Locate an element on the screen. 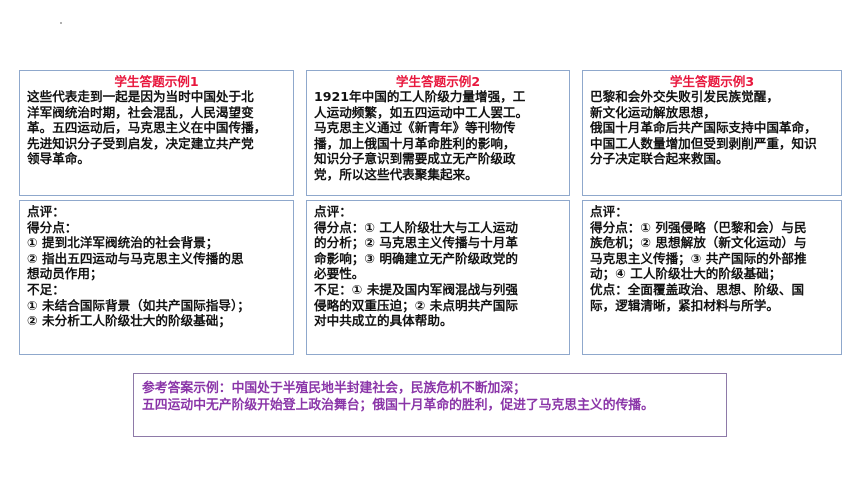 The image size is (860, 484). comment-line: 得分点：① 列强侵略（巴黎和会）与民 is located at coordinates (698, 227).